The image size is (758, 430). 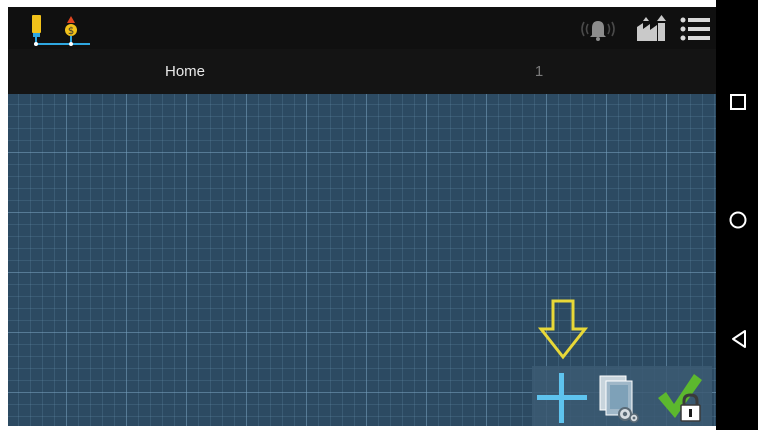 I want to click on tab-bar: Home 1, so click(x=362, y=71).